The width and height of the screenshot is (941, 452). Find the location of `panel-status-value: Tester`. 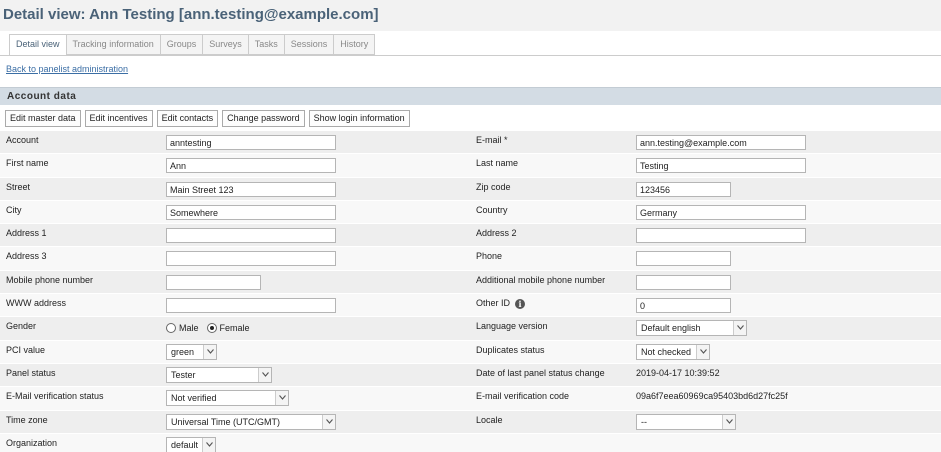

panel-status-value: Tester is located at coordinates (183, 374).